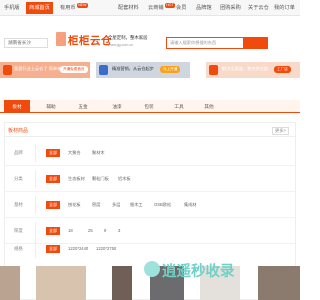 The image size is (320, 300). What do you see at coordinates (245, 68) in the screenshot?
I see `banner-text: 解决全渠道，整合供应链` at bounding box center [245, 68].